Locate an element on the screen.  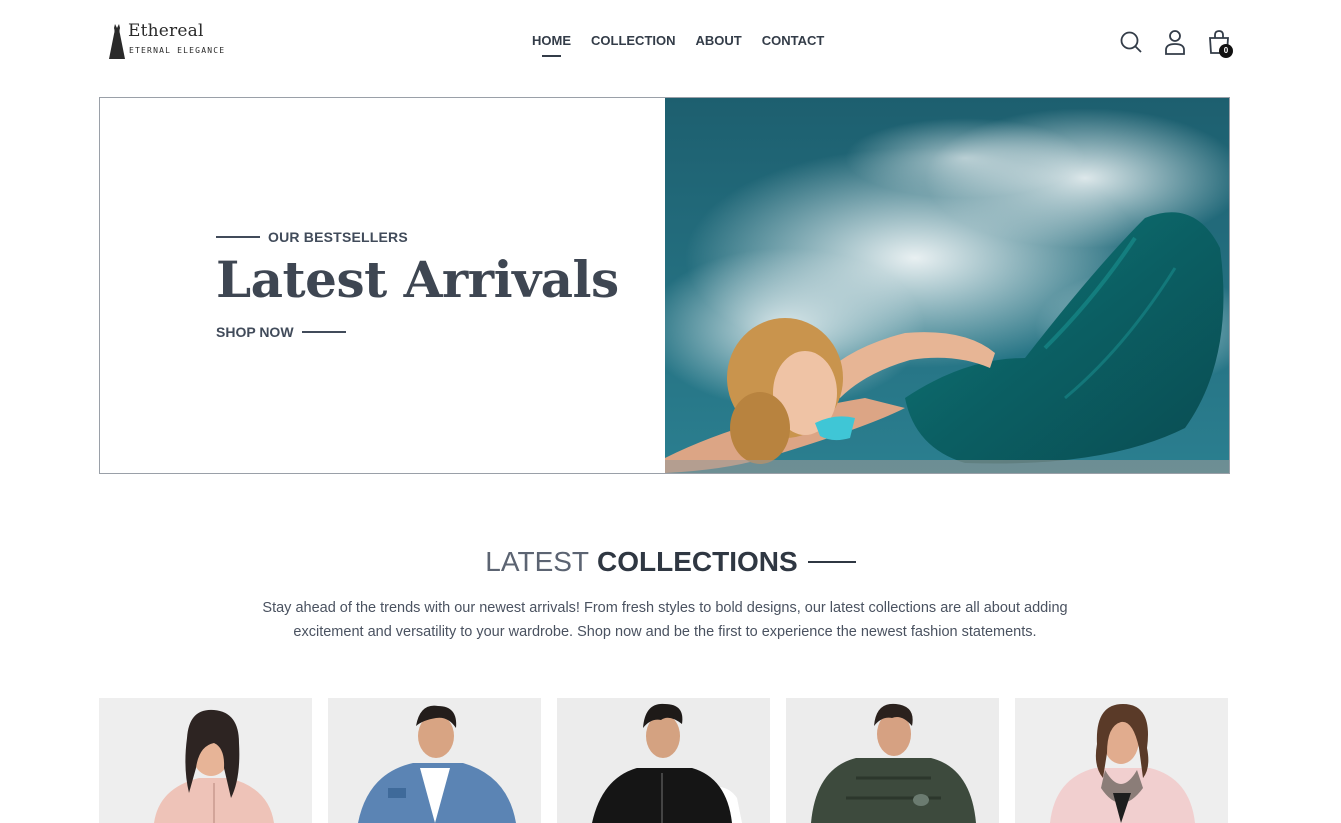
nav-about: ABOUT is located at coordinates (719, 40).